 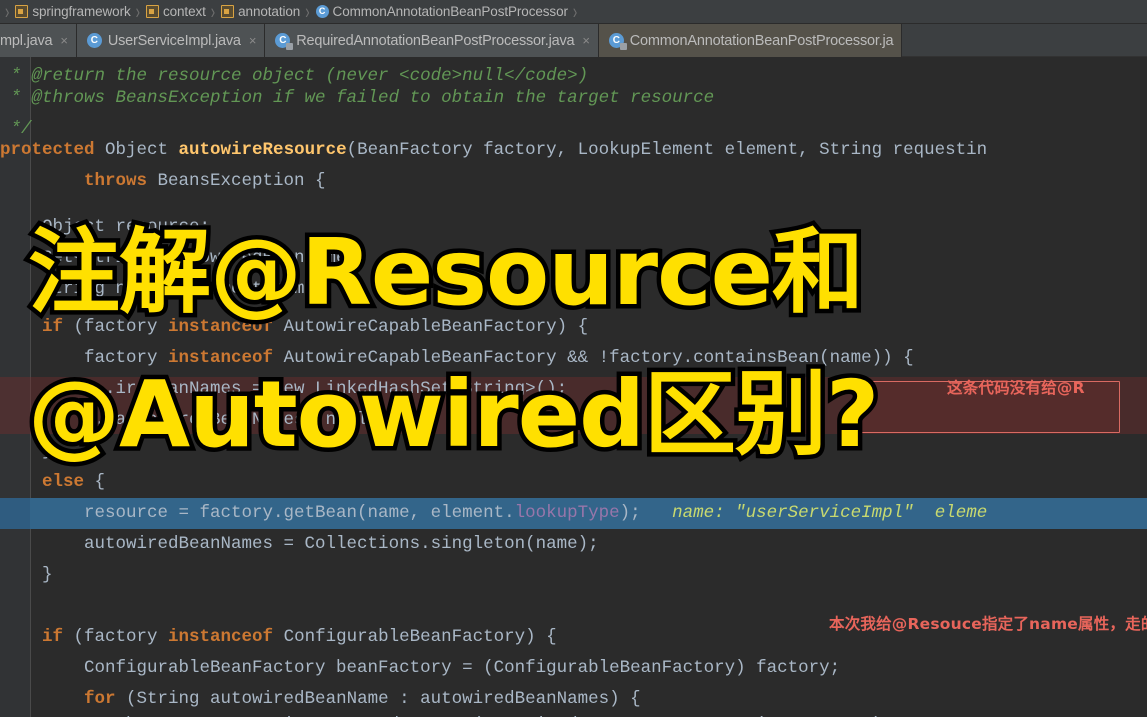 What do you see at coordinates (761, 40) in the screenshot?
I see `tab-label: CommonAnnotationBeanPostProcessor.ja` at bounding box center [761, 40].